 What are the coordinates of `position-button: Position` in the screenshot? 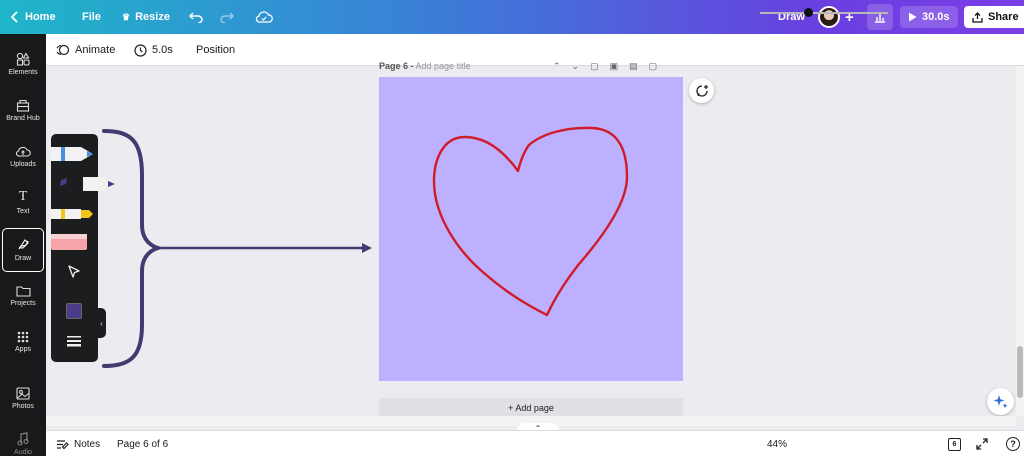 It's located at (215, 50).